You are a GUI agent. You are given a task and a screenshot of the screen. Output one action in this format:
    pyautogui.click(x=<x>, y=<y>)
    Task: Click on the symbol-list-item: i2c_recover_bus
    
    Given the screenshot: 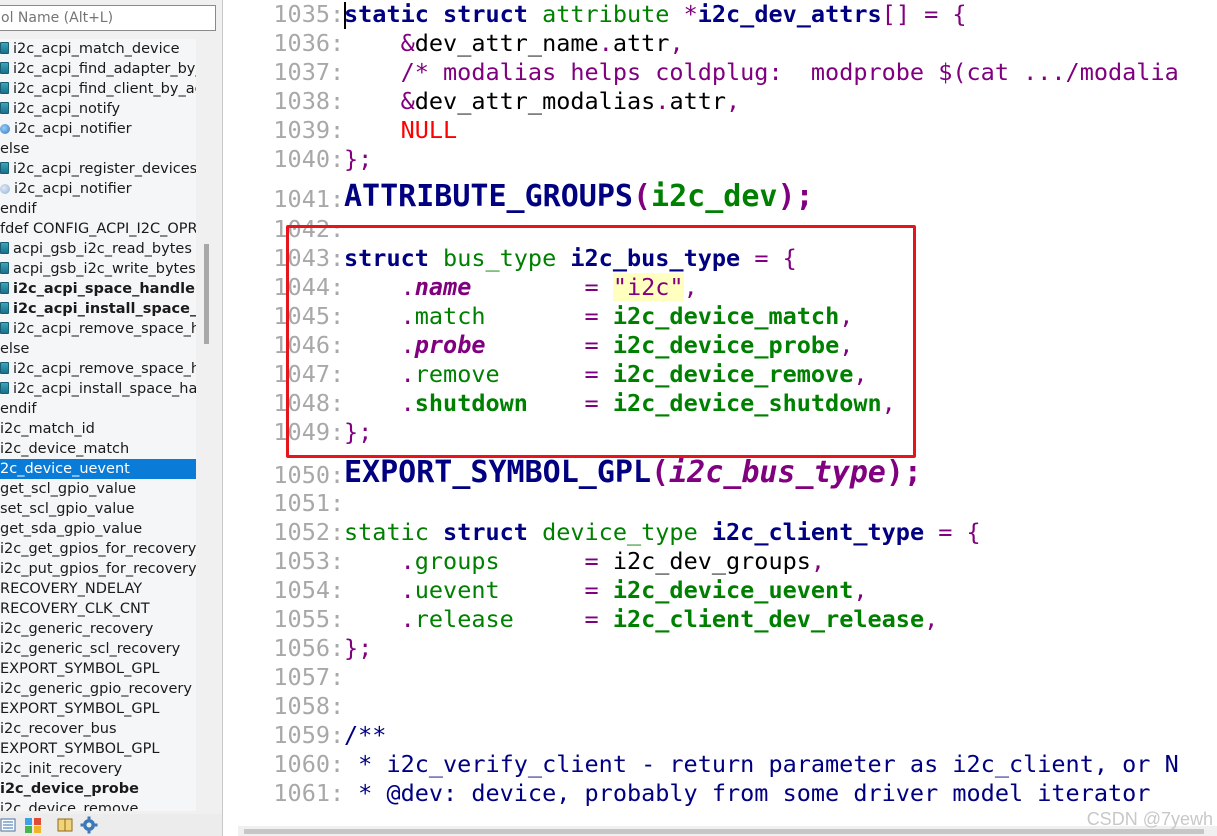 What is the action you would take?
    pyautogui.click(x=98, y=729)
    